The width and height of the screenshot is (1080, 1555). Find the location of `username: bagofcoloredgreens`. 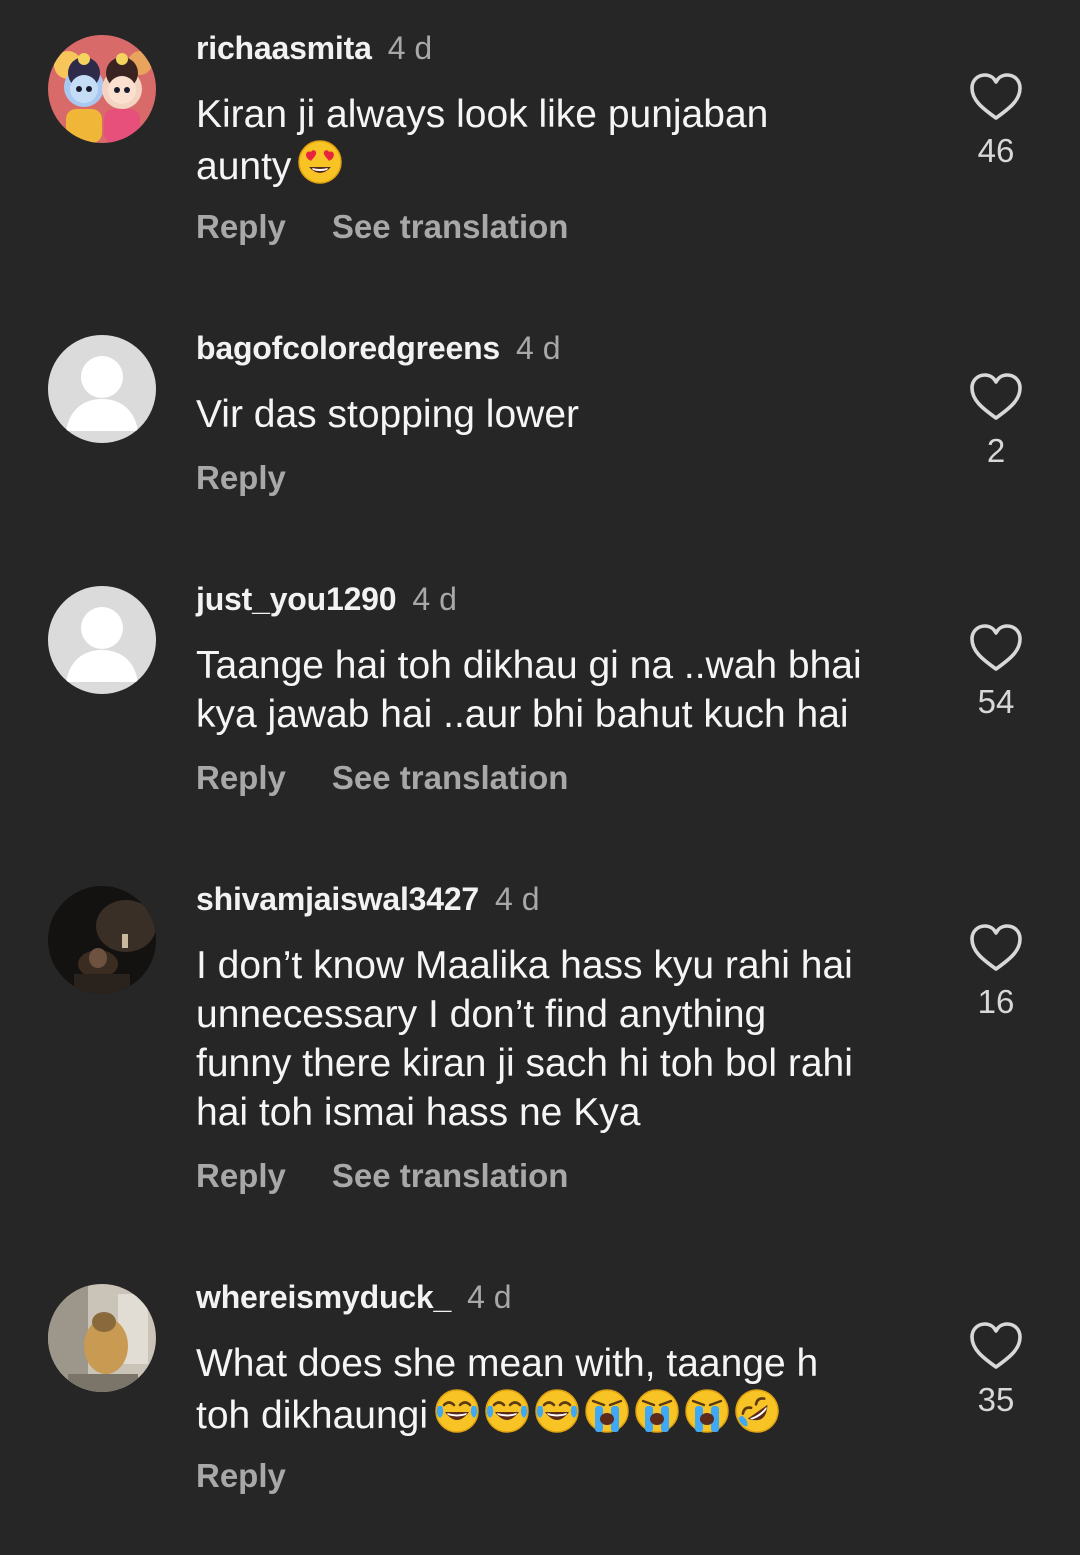

username: bagofcoloredgreens is located at coordinates (348, 348).